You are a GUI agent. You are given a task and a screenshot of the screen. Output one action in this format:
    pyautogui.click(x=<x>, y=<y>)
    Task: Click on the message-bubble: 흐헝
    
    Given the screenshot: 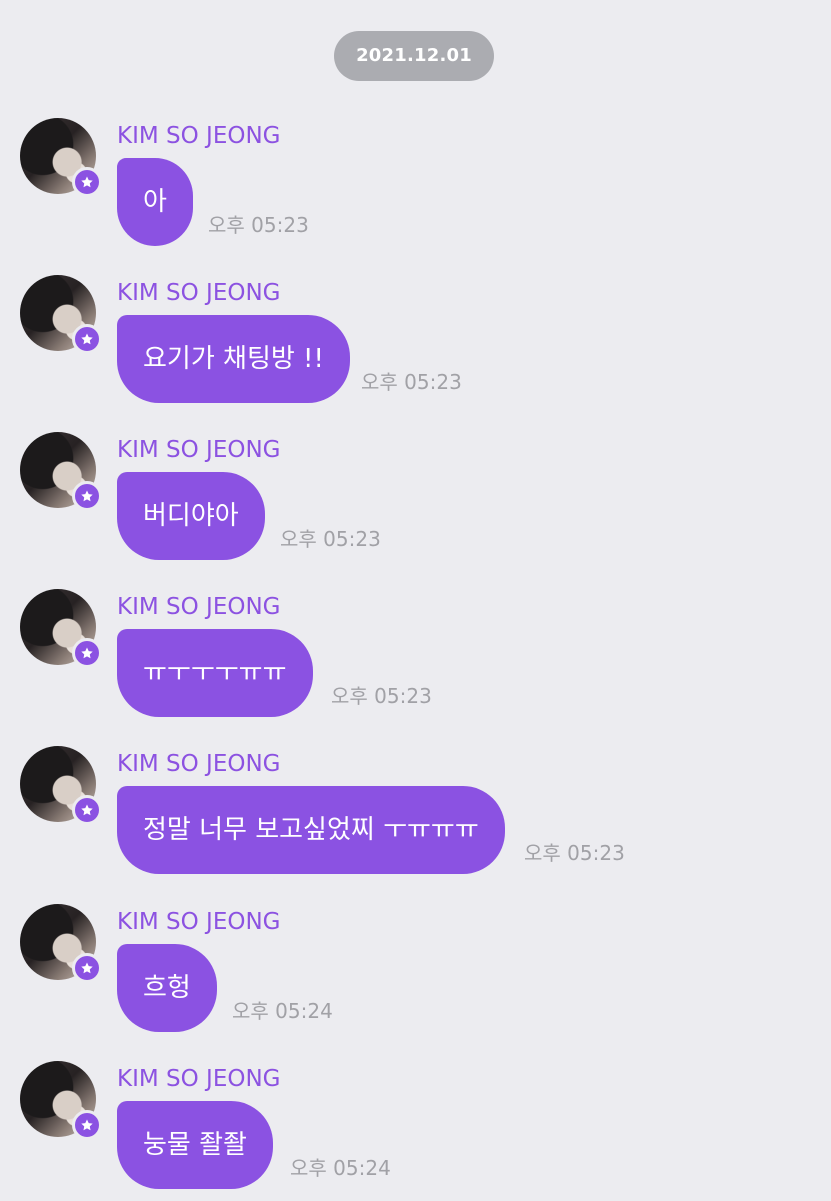 What is the action you would take?
    pyautogui.click(x=167, y=988)
    